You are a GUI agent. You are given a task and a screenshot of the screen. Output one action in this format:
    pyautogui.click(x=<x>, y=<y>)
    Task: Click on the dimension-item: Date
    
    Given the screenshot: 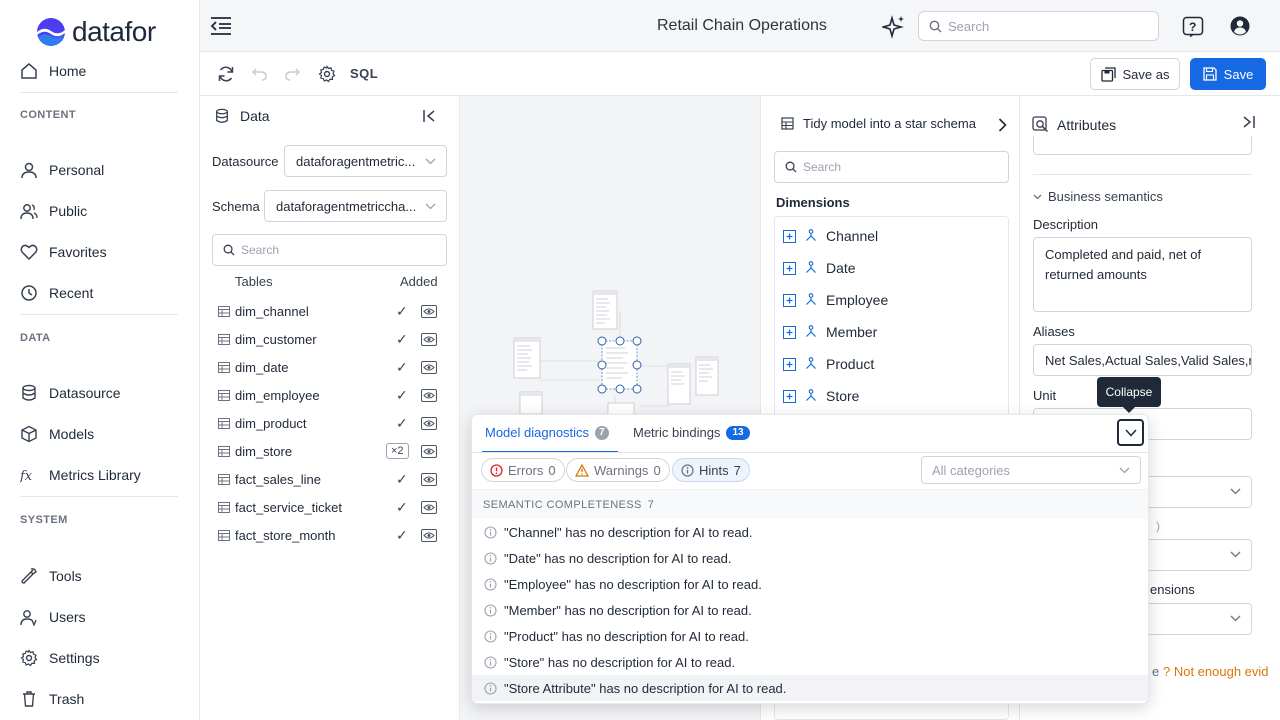 What is the action you would take?
    pyautogui.click(x=819, y=268)
    